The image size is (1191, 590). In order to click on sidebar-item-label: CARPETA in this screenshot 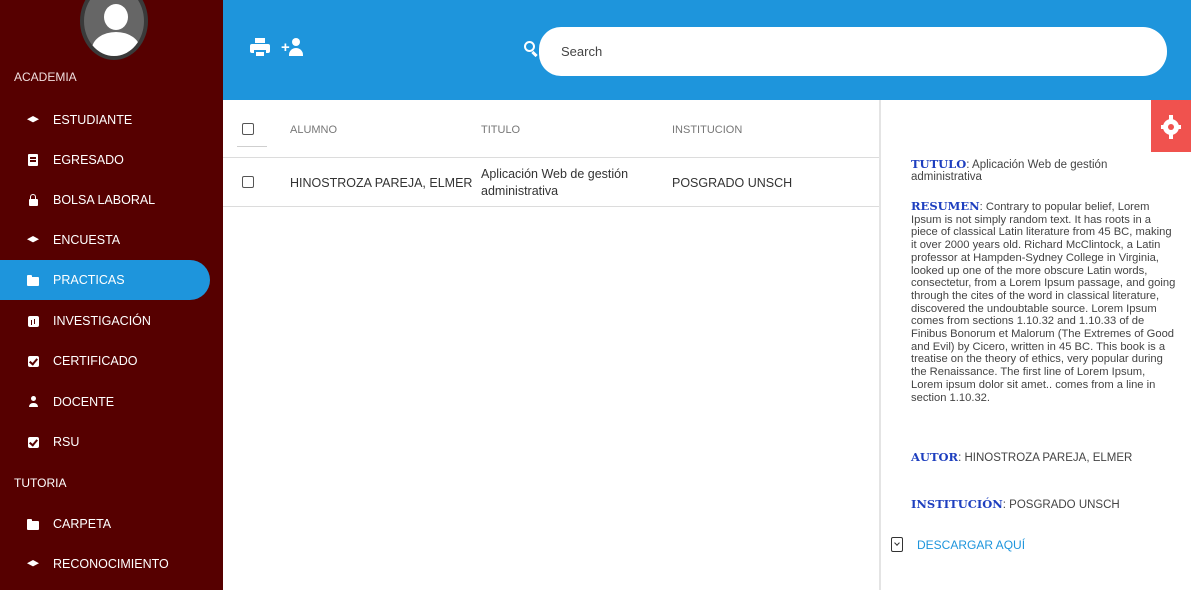, I will do `click(82, 524)`.